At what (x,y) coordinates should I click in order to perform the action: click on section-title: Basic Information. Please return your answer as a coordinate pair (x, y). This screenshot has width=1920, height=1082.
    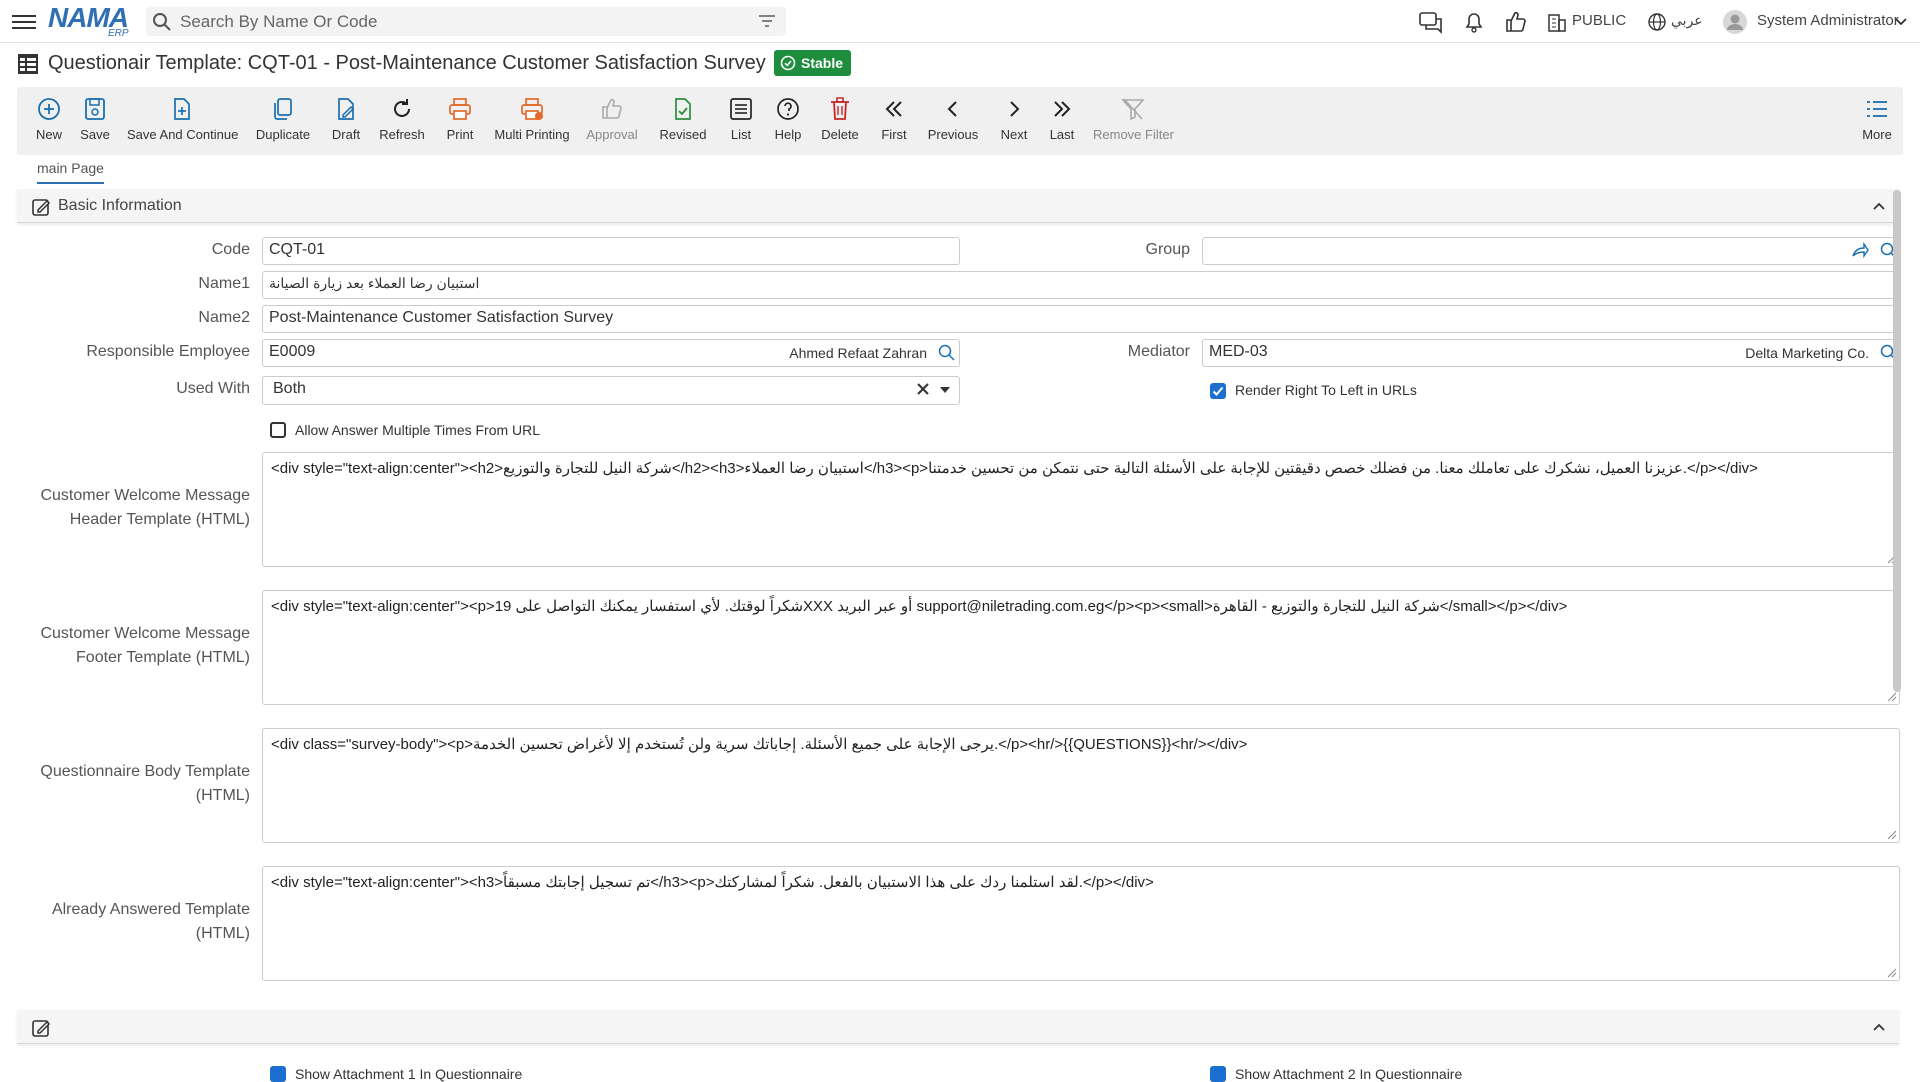
    Looking at the image, I should click on (120, 205).